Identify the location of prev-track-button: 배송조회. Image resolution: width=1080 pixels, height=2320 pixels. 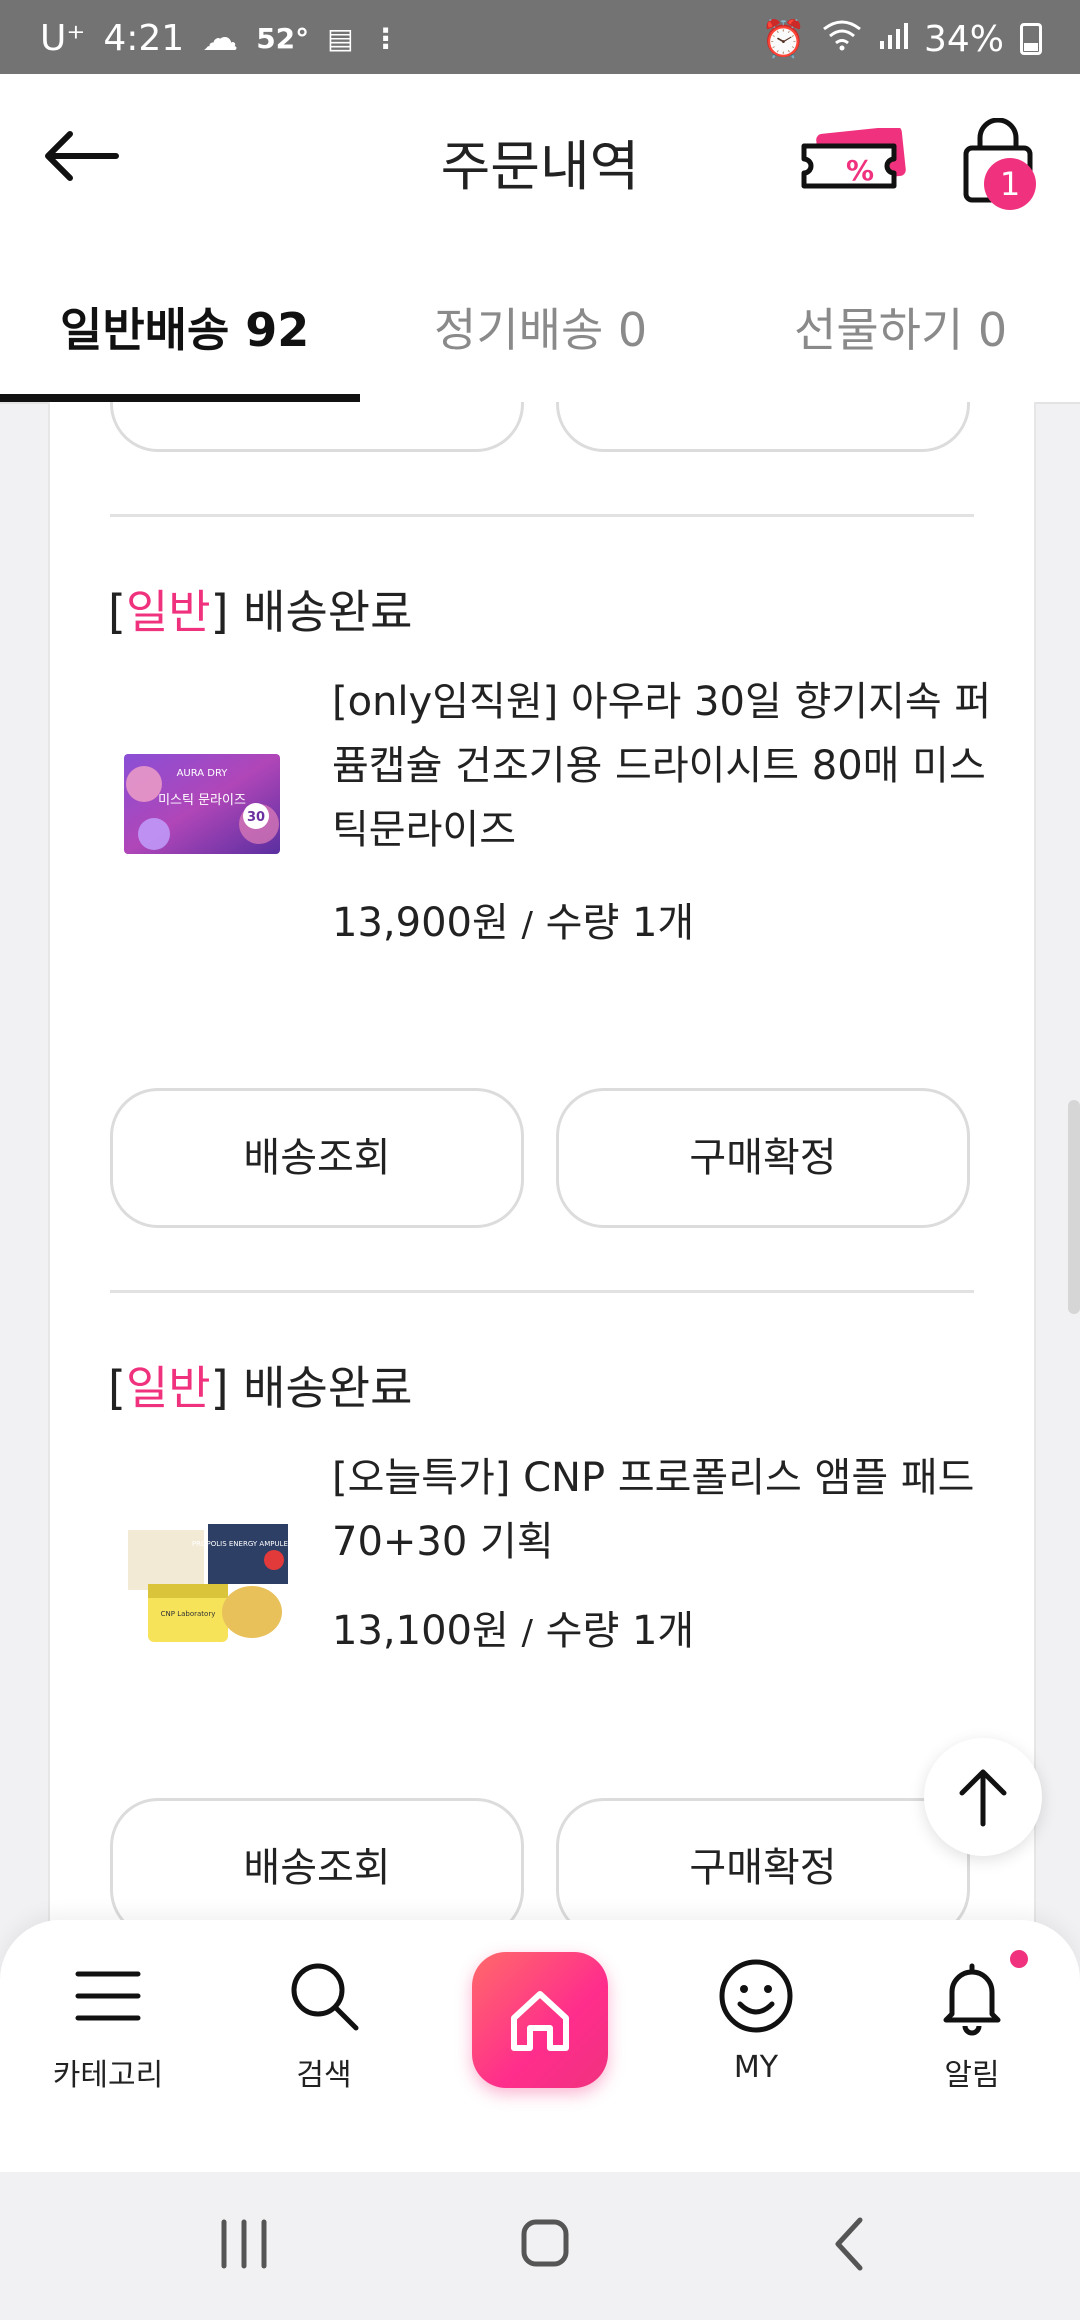
(317, 427).